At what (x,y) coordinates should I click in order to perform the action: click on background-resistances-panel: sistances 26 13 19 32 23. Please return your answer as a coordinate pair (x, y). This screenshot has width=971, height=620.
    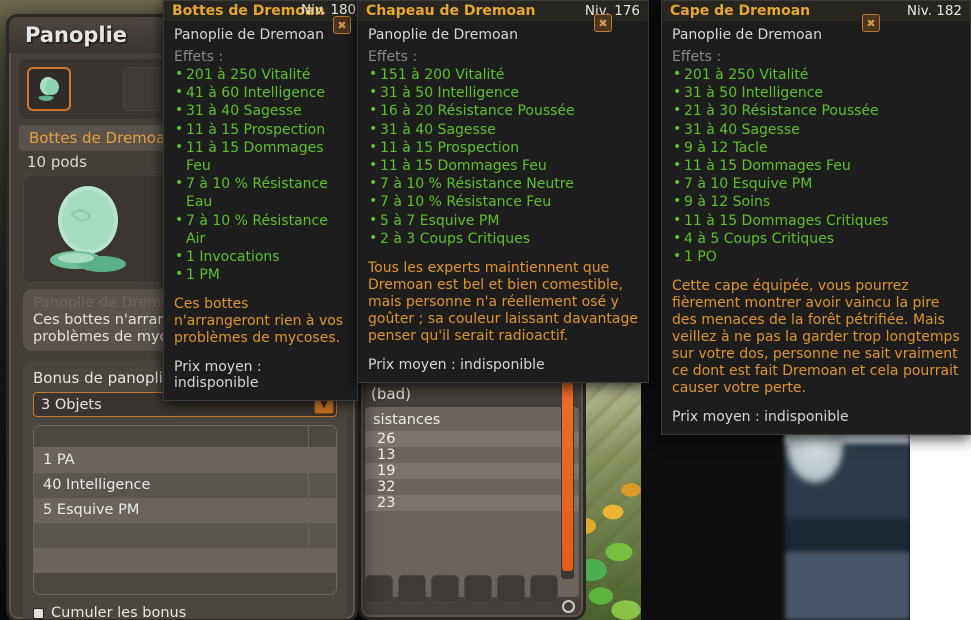
    Looking at the image, I should click on (472, 502).